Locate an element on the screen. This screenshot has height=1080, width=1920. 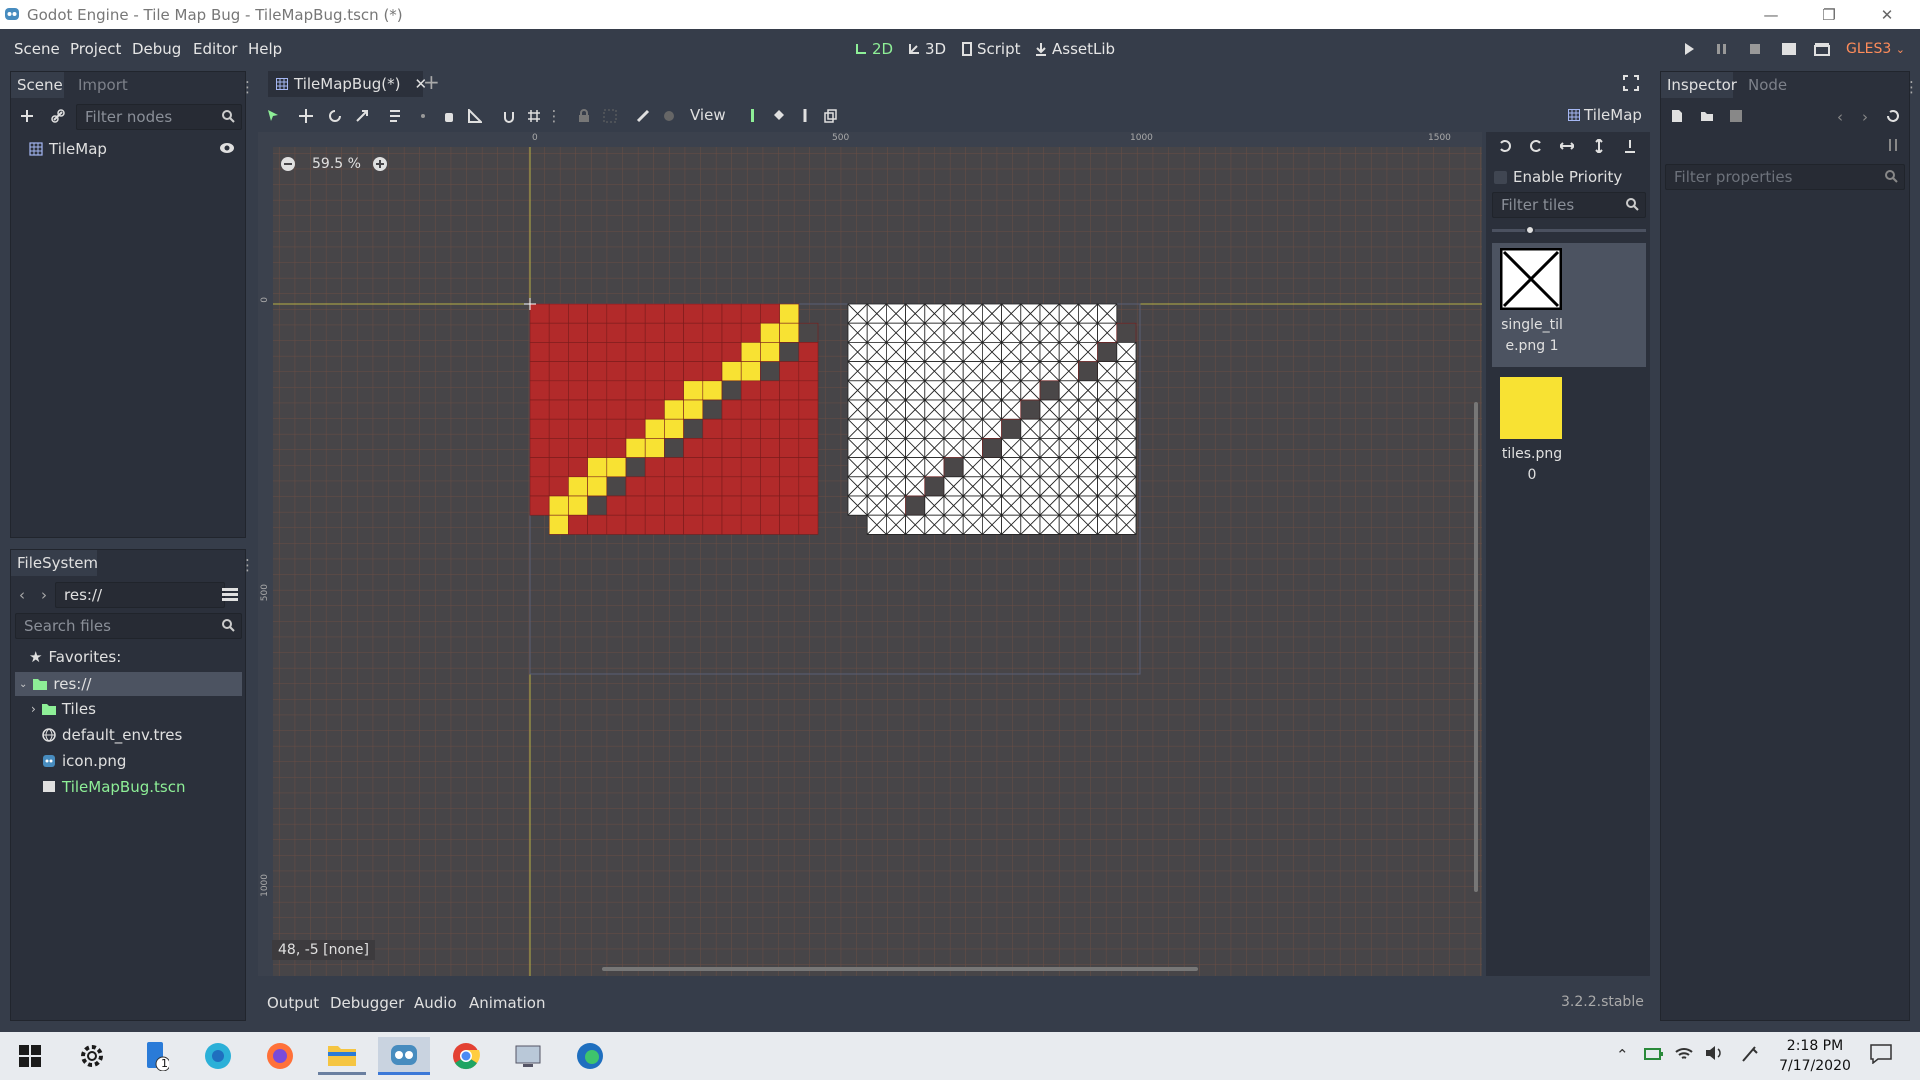
path-field: res:// is located at coordinates (140, 595).